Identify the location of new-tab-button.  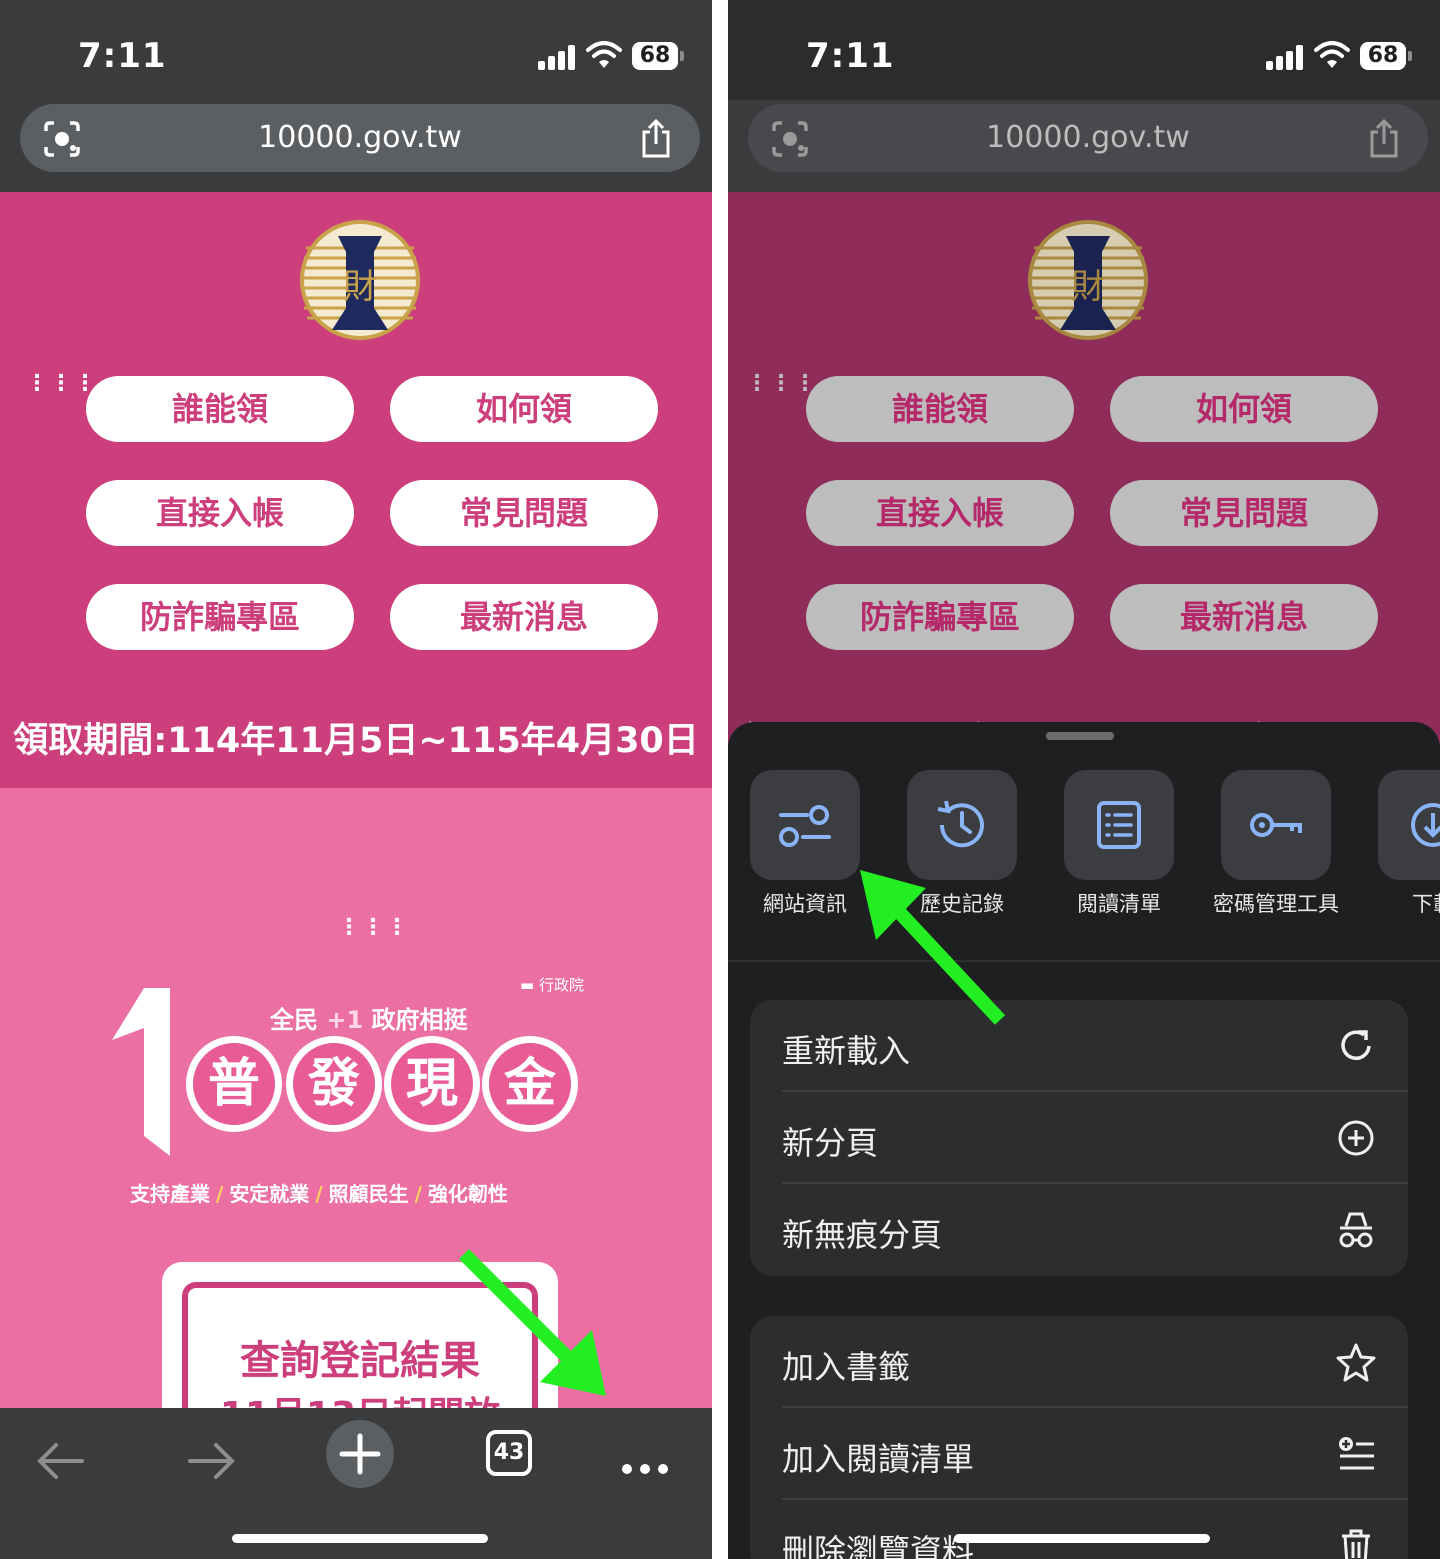
(360, 1454).